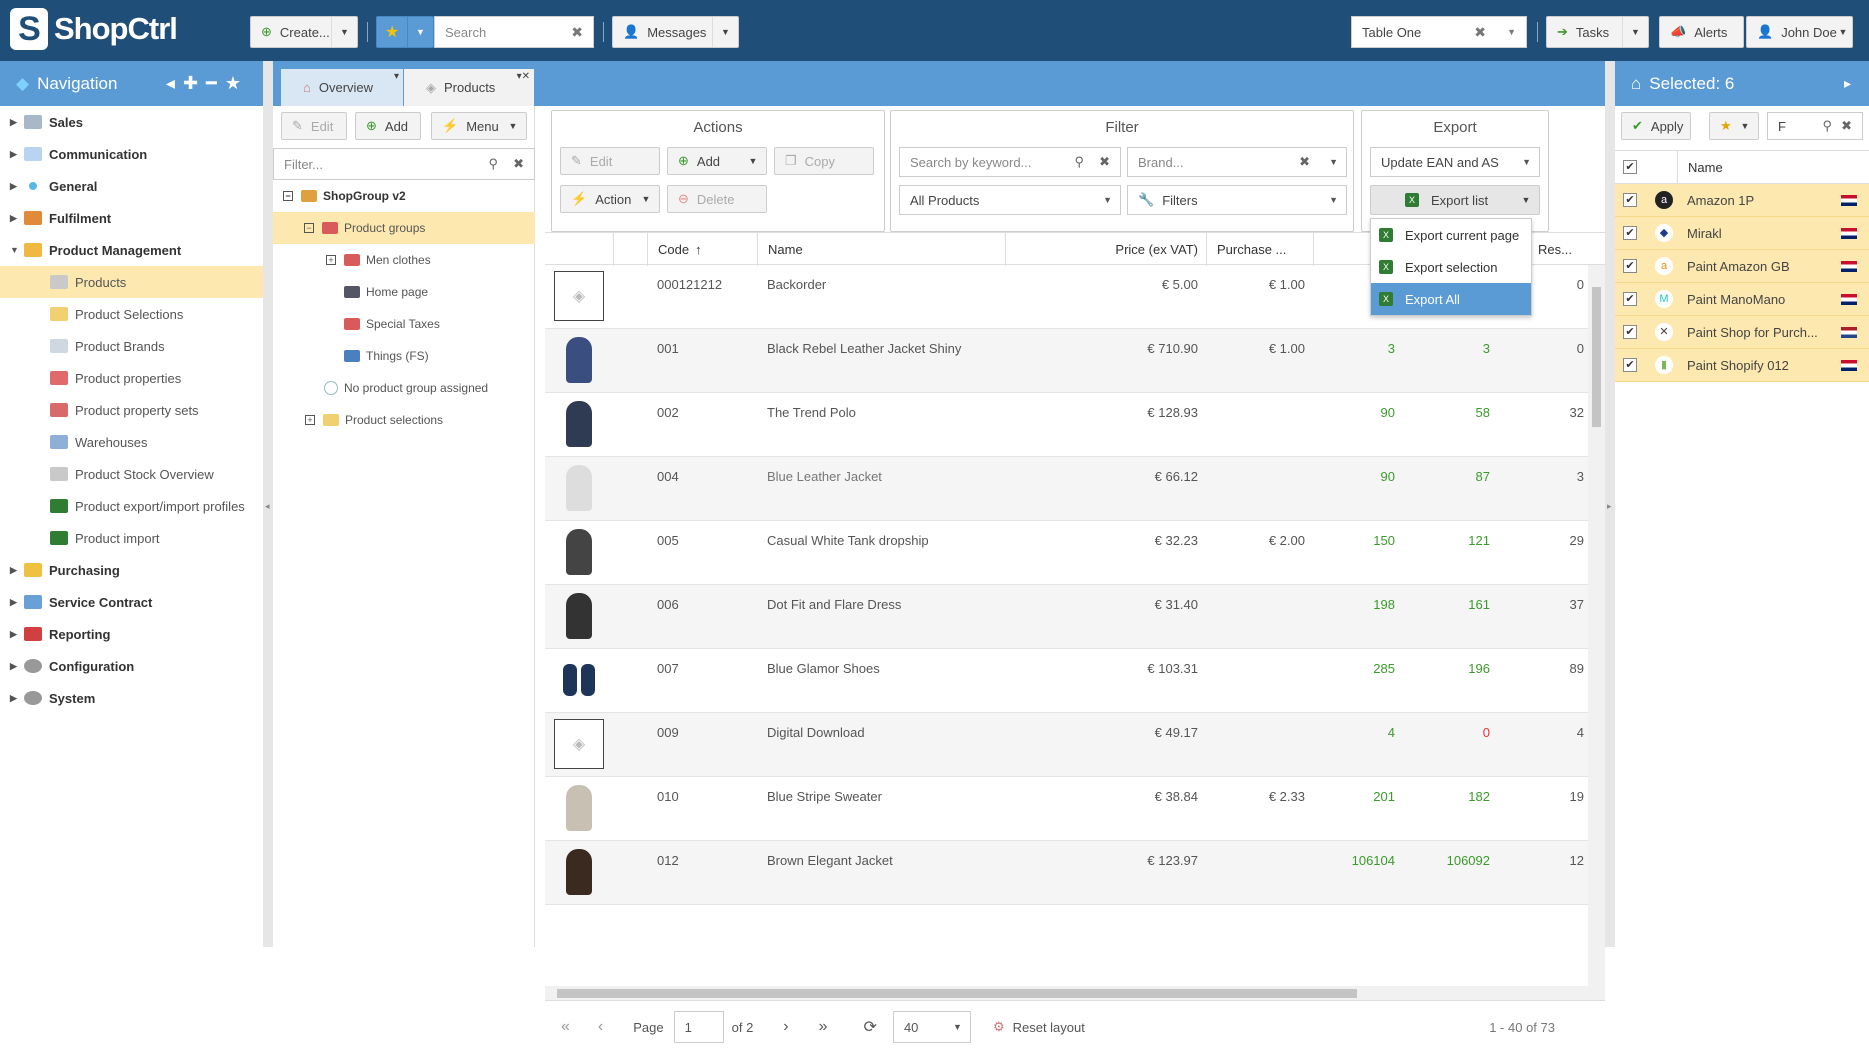 The width and height of the screenshot is (1869, 1053). I want to click on tree-node-product-groups: − Product groups, so click(404, 228).